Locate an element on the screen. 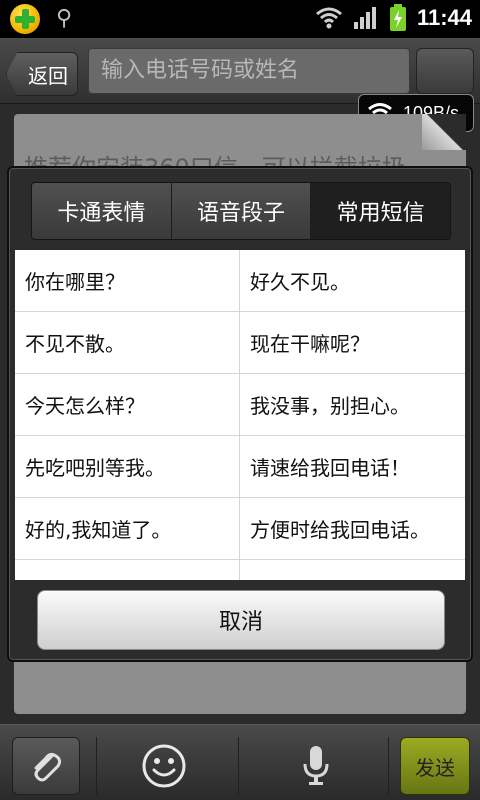  battery-charging-icon is located at coordinates (397, 17).